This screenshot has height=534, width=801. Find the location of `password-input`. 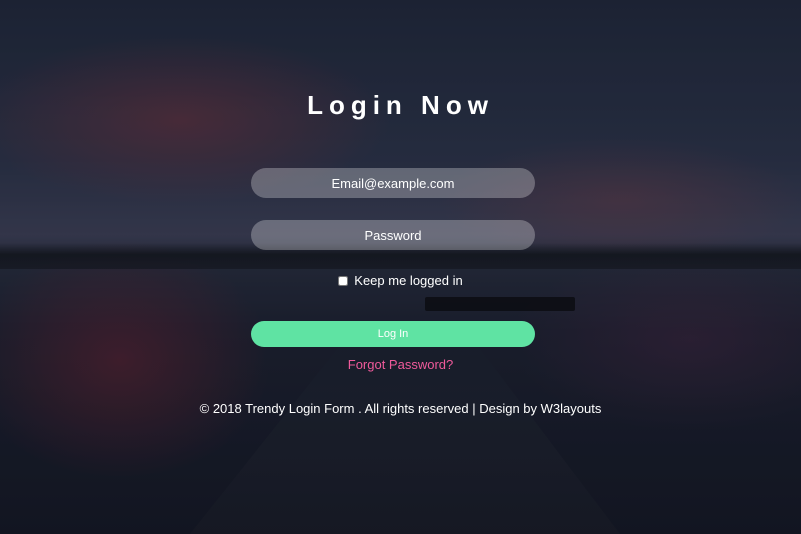

password-input is located at coordinates (393, 235).